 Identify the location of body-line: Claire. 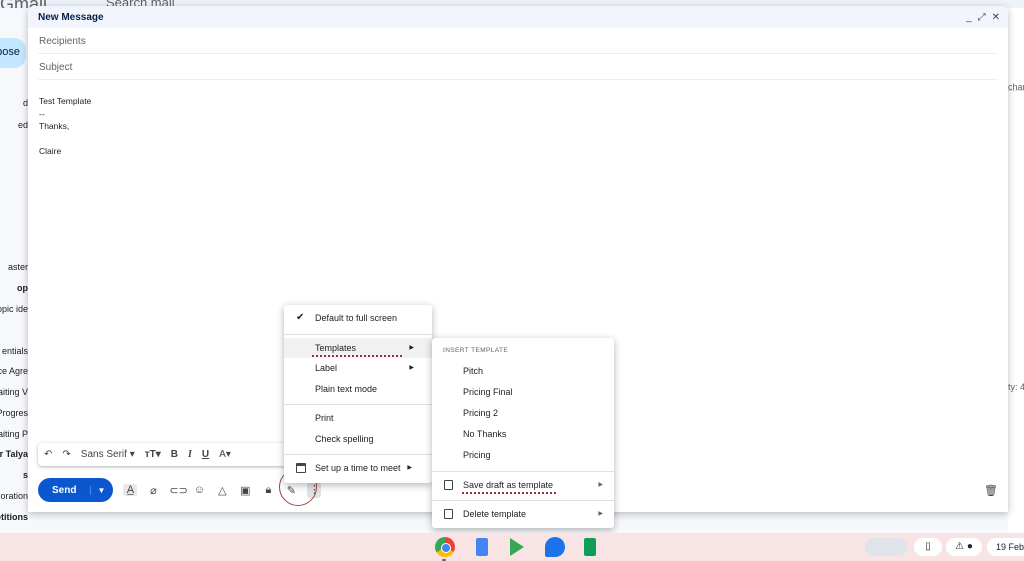
(50, 151).